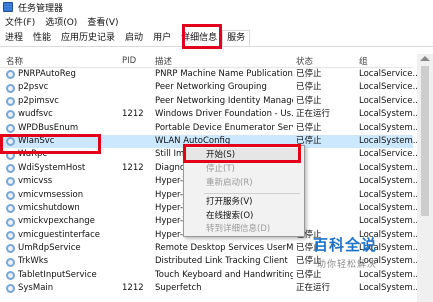 This screenshot has width=433, height=302. Describe the element at coordinates (33, 261) in the screenshot. I see `service-name-text: TrkWks` at that location.